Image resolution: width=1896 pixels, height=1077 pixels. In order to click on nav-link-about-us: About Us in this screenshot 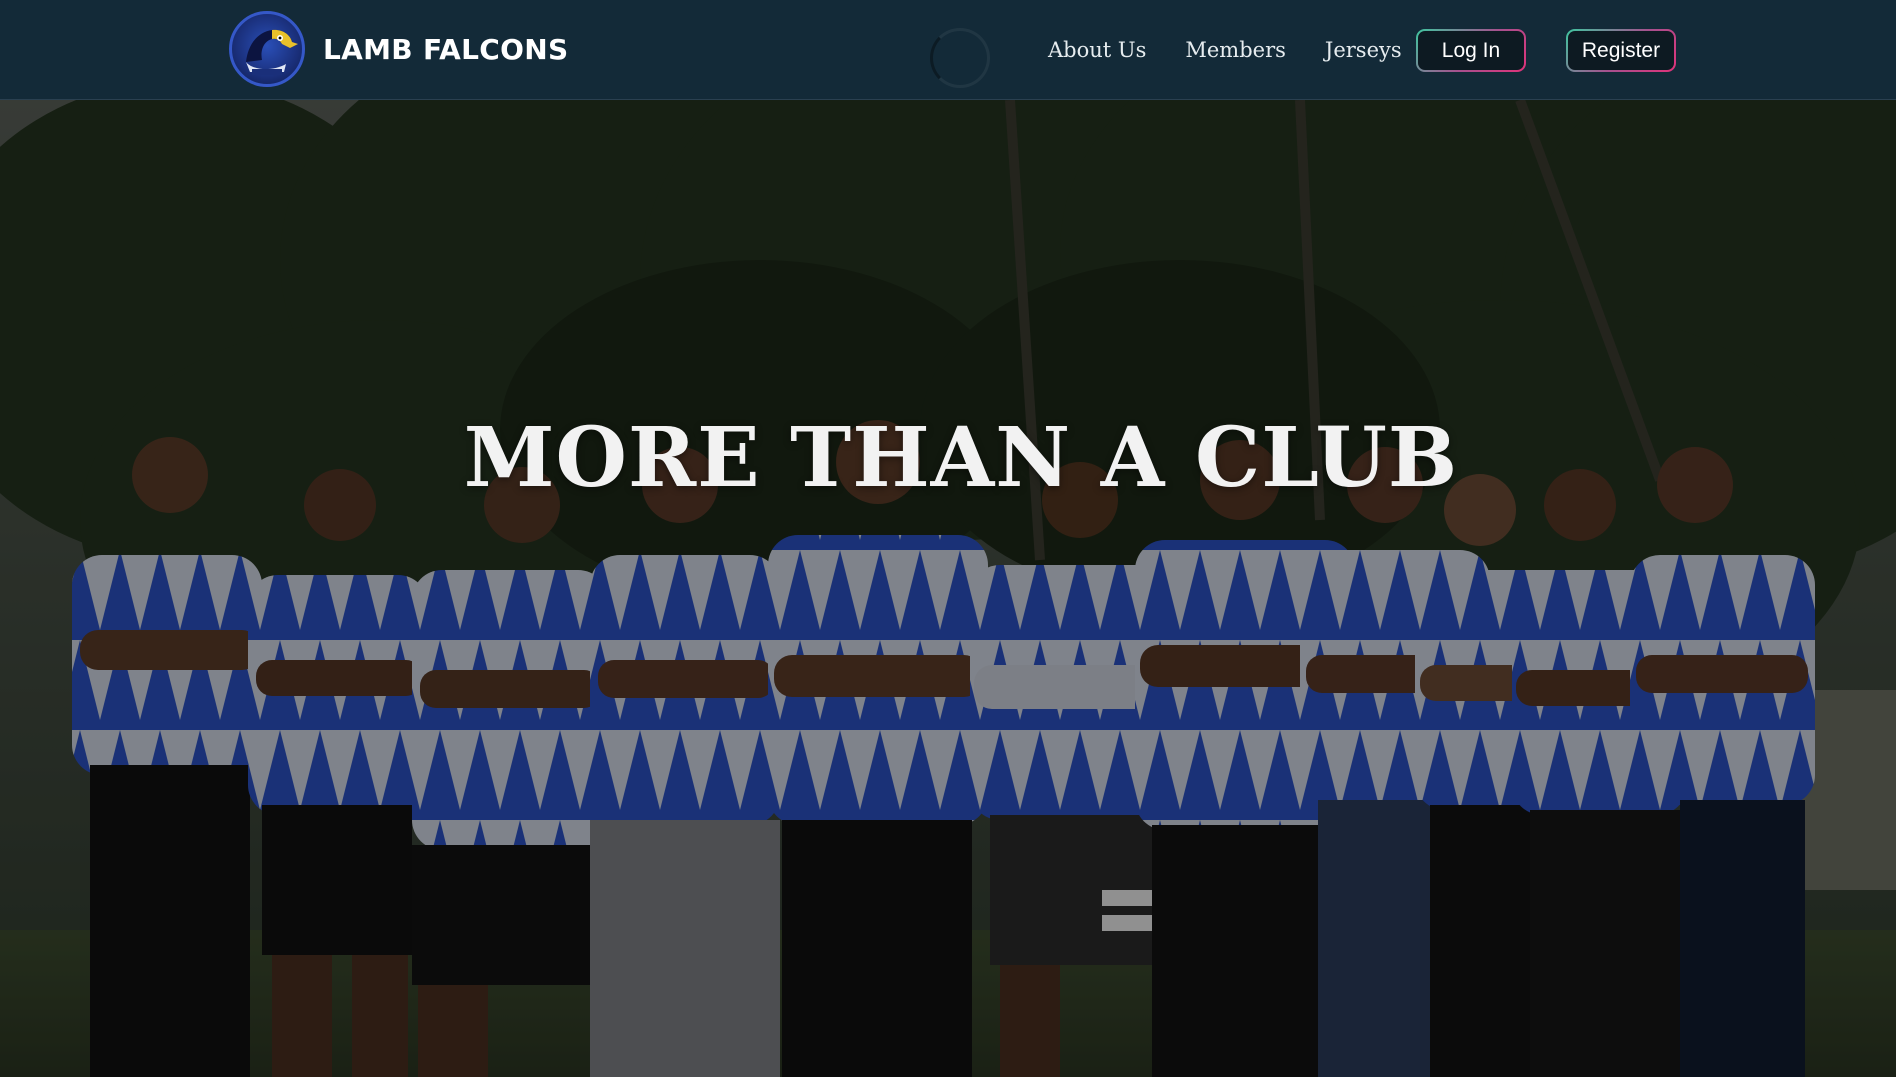, I will do `click(1097, 50)`.